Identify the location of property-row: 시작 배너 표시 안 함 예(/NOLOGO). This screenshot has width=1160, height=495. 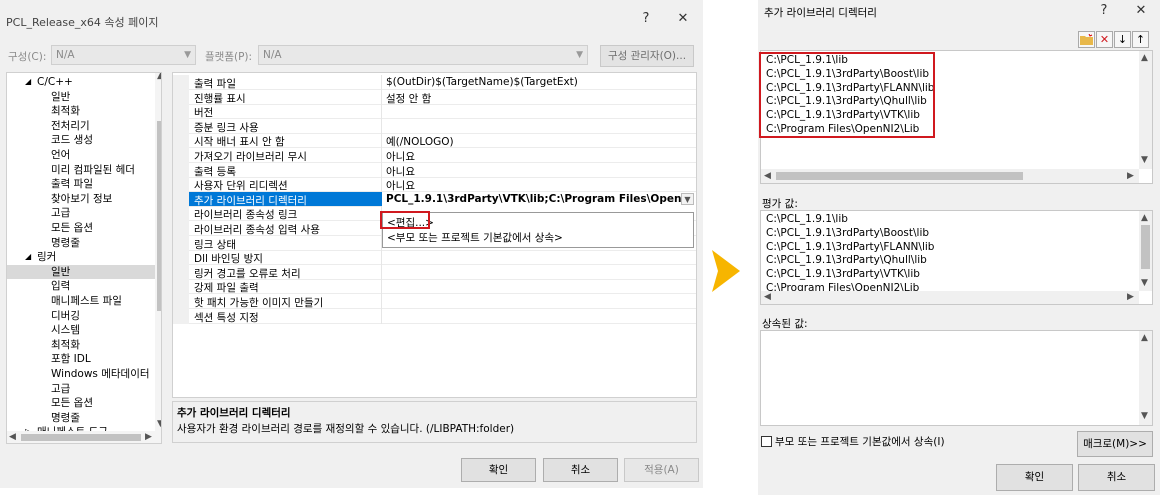
(434, 141).